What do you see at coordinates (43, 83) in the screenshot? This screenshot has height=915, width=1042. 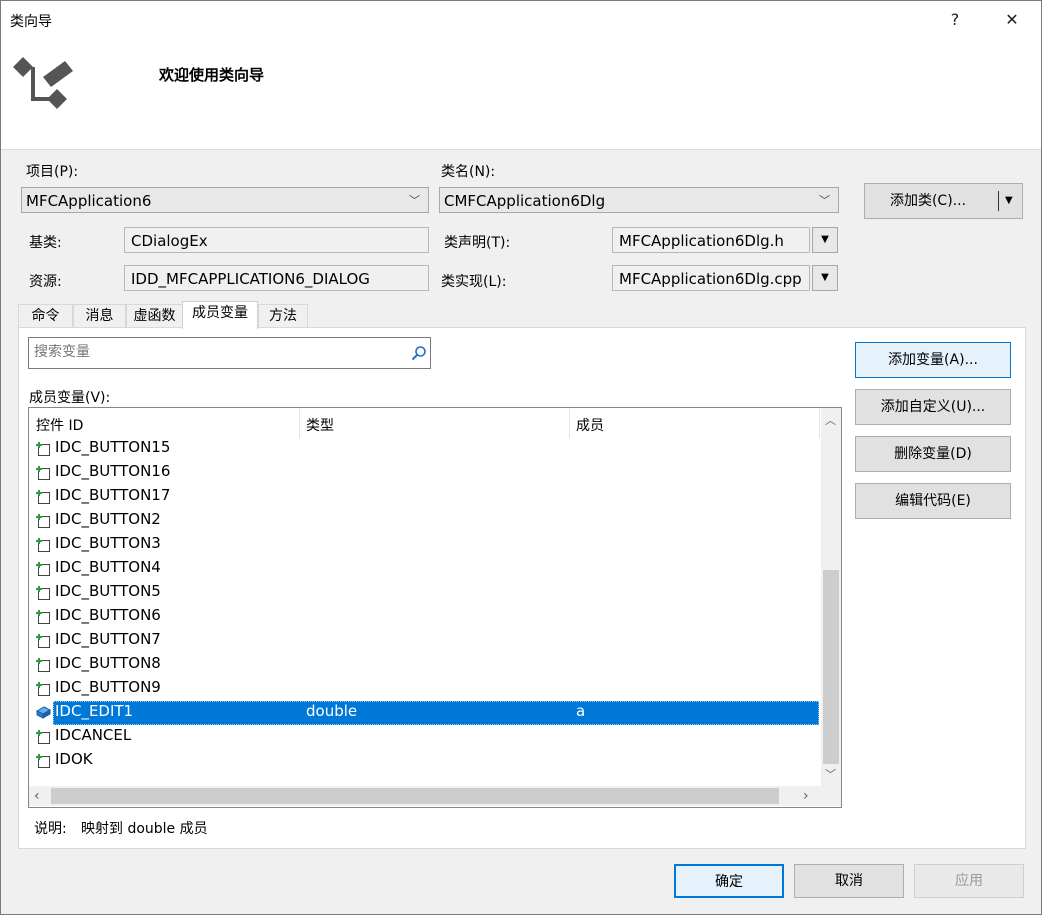 I see `class-wizard-logo-icon` at bounding box center [43, 83].